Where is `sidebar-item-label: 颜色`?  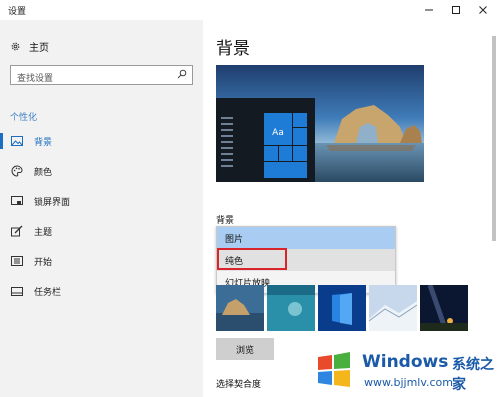 sidebar-item-label: 颜色 is located at coordinates (43, 172).